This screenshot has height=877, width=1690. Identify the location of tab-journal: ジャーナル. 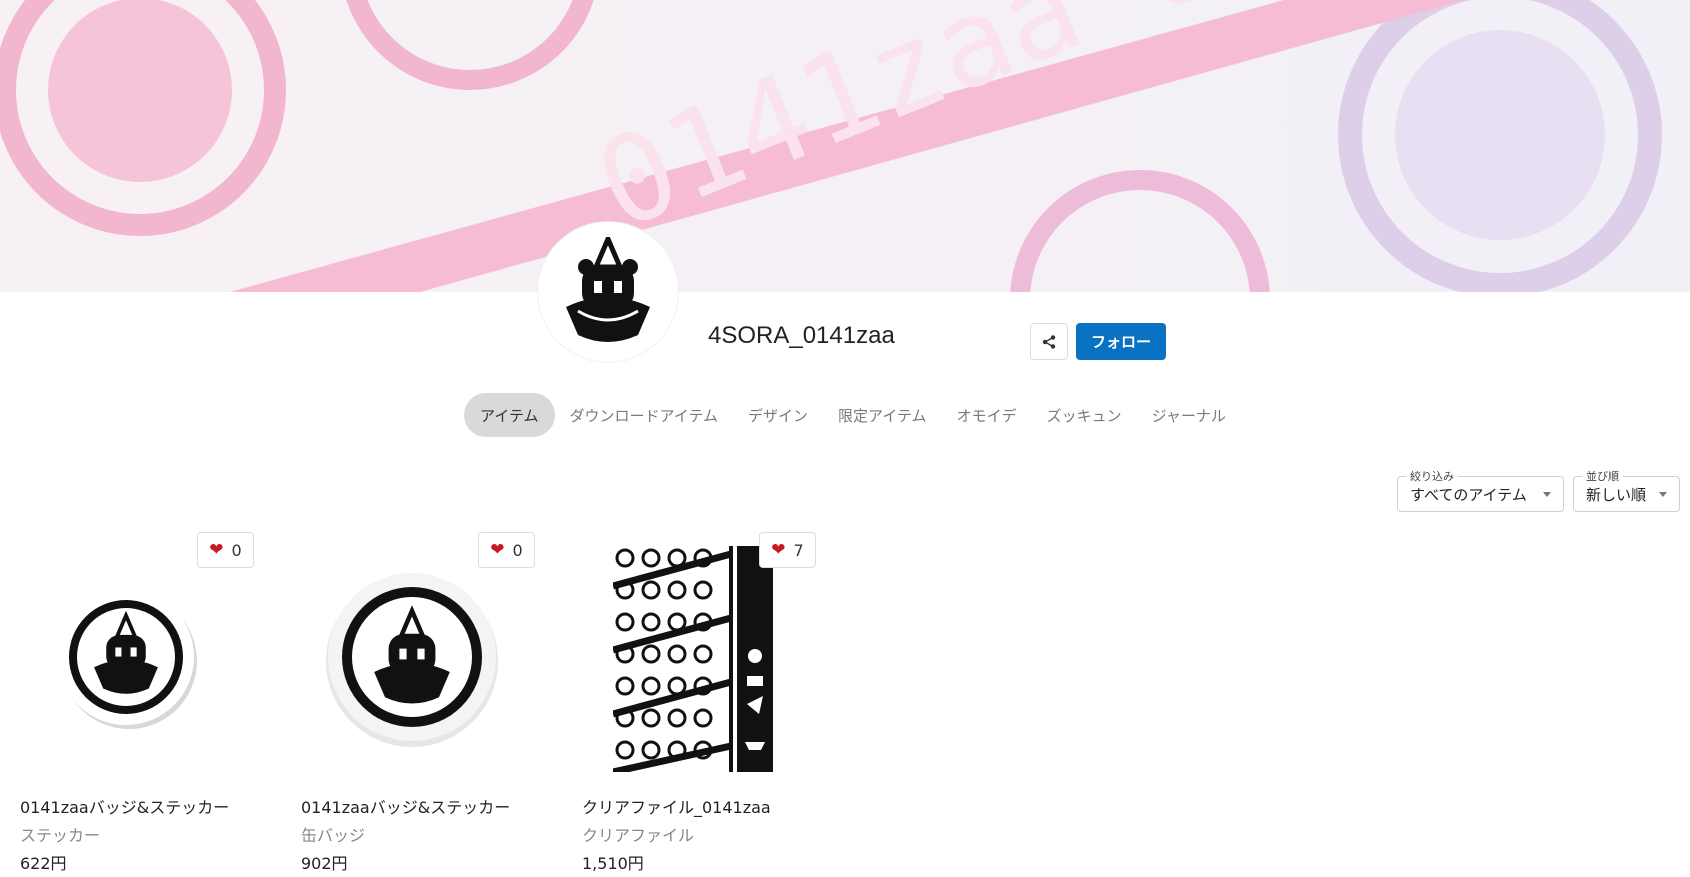
(1189, 415).